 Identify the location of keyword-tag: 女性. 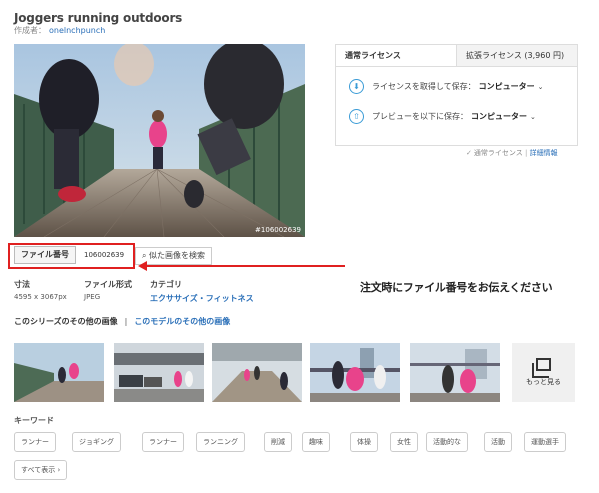
(404, 442).